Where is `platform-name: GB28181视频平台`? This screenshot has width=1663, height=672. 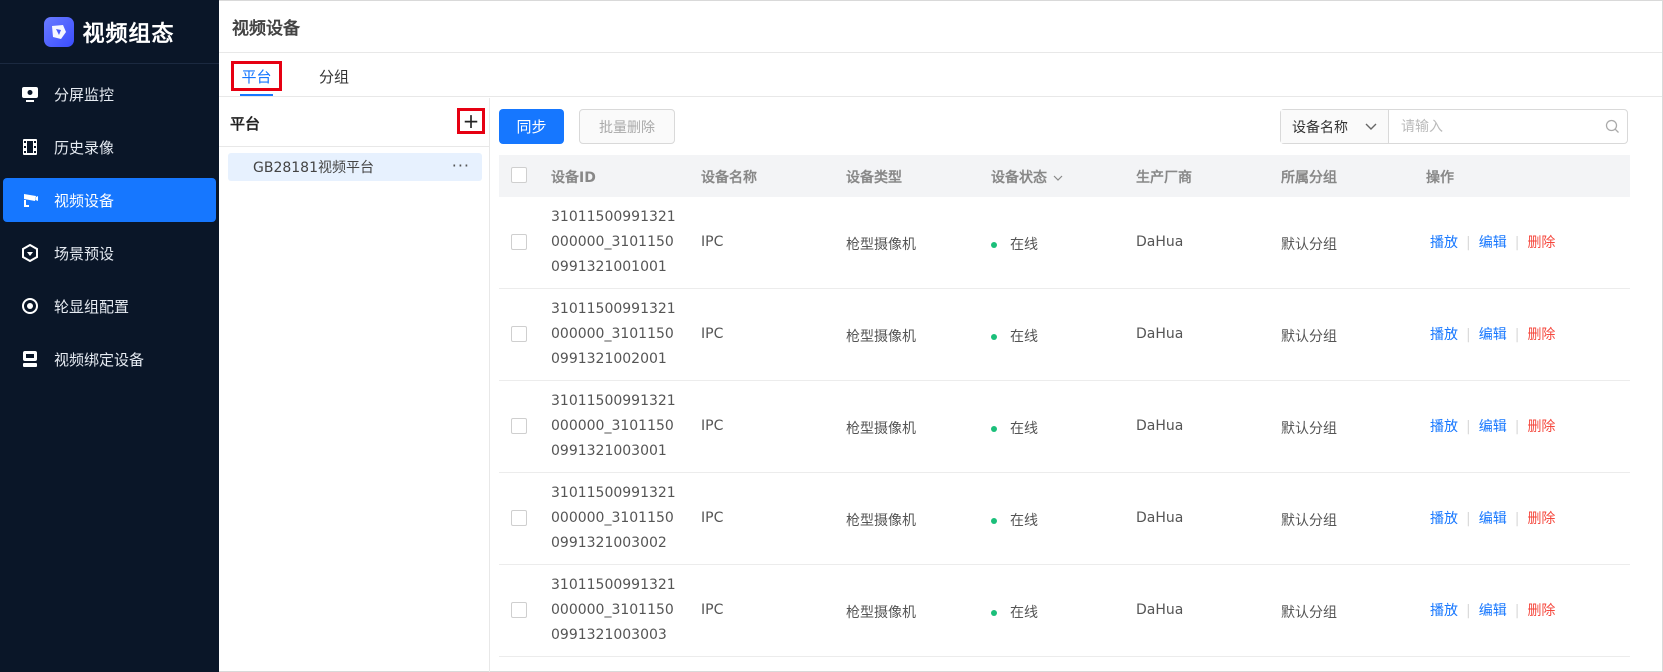 platform-name: GB28181视频平台 is located at coordinates (313, 168).